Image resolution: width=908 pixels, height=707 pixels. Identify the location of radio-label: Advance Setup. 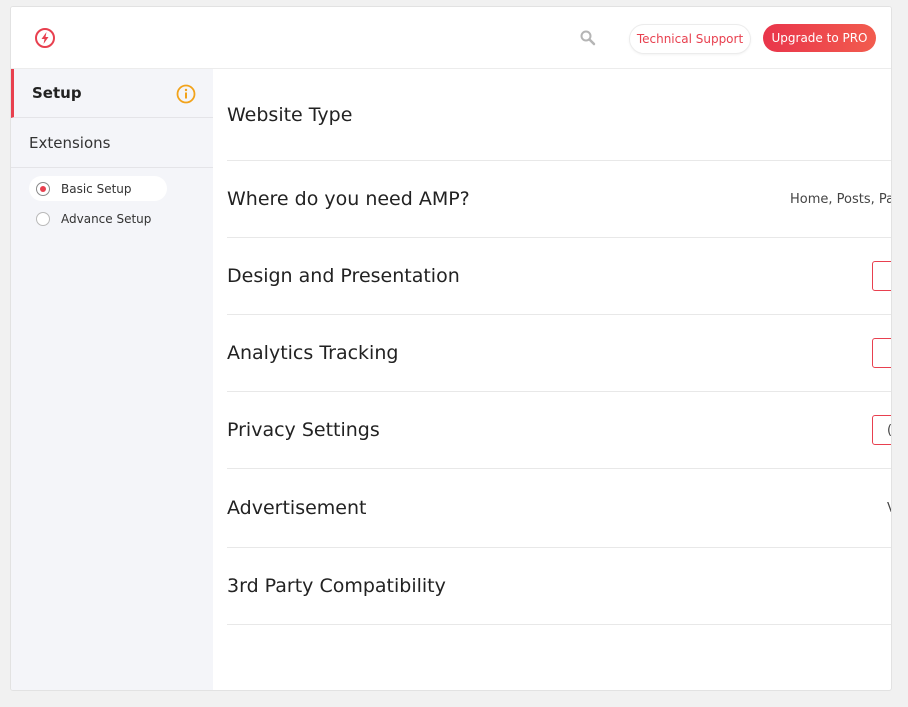
(106, 218).